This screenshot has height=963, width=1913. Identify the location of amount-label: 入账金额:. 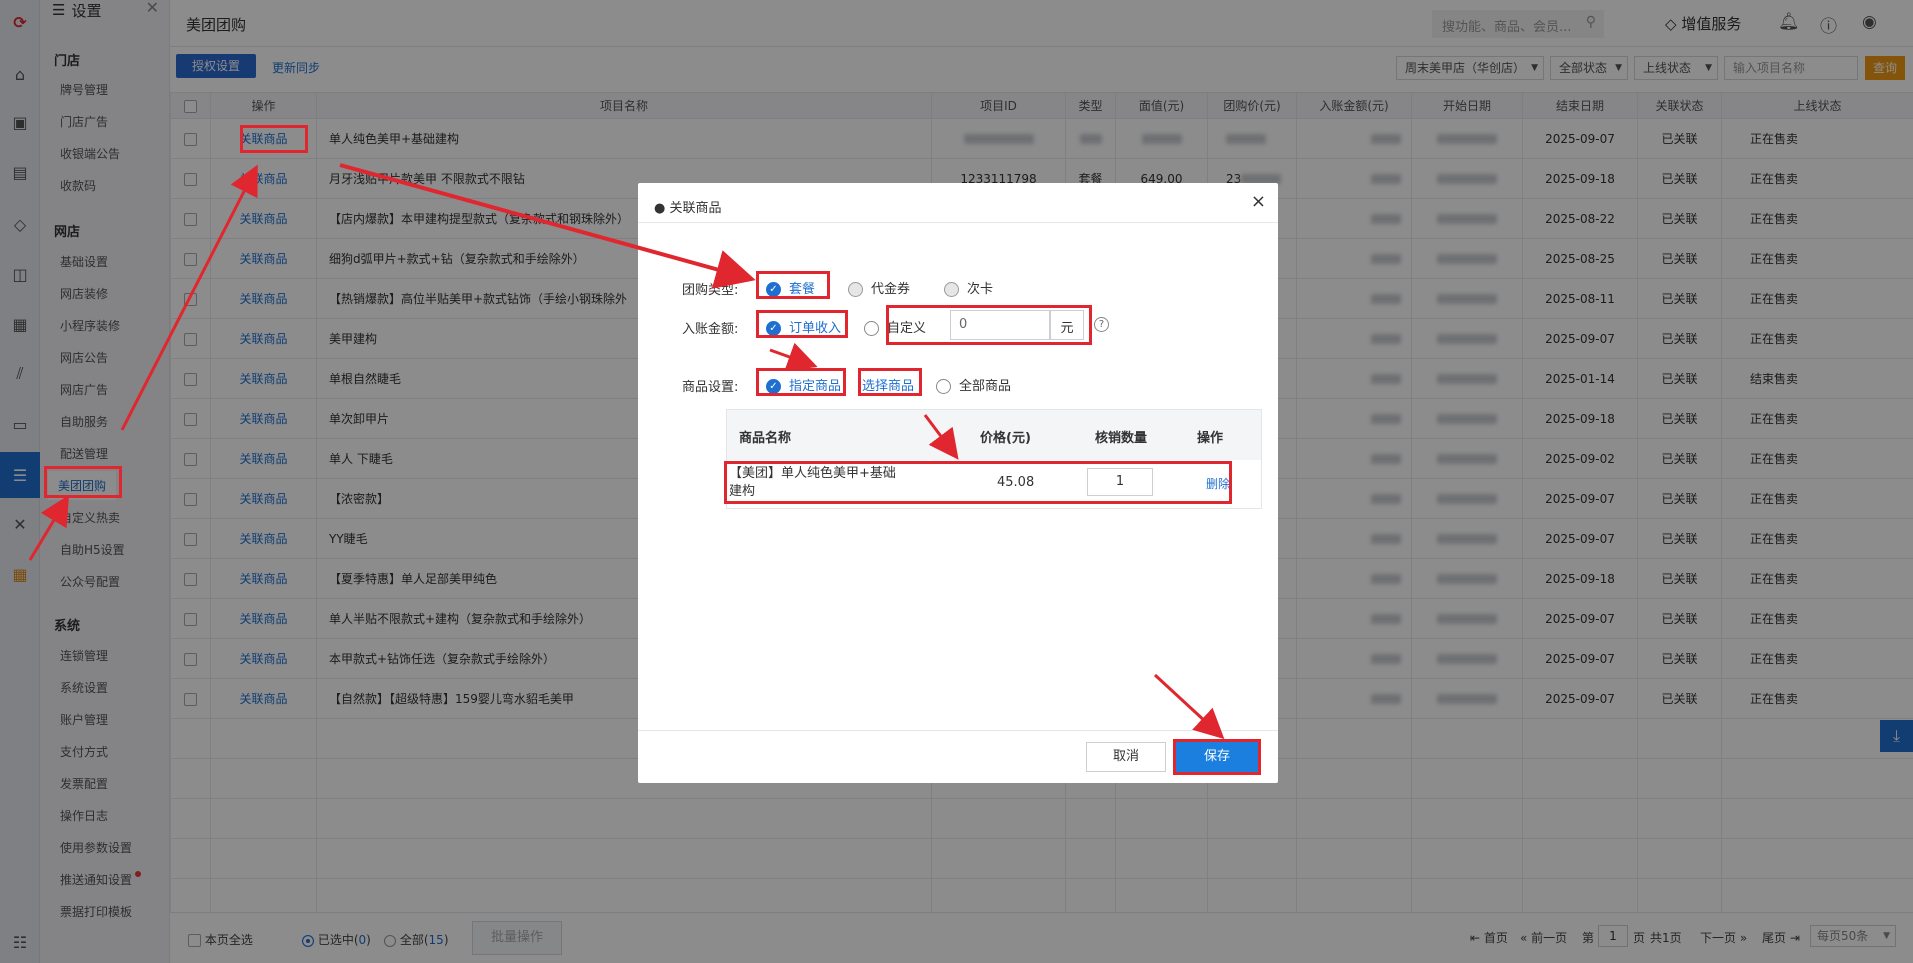
(710, 329).